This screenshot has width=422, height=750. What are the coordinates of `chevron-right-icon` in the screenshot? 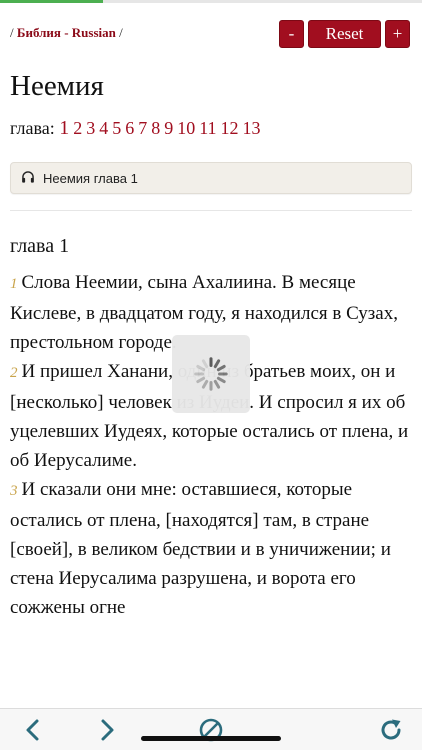 It's located at (107, 730).